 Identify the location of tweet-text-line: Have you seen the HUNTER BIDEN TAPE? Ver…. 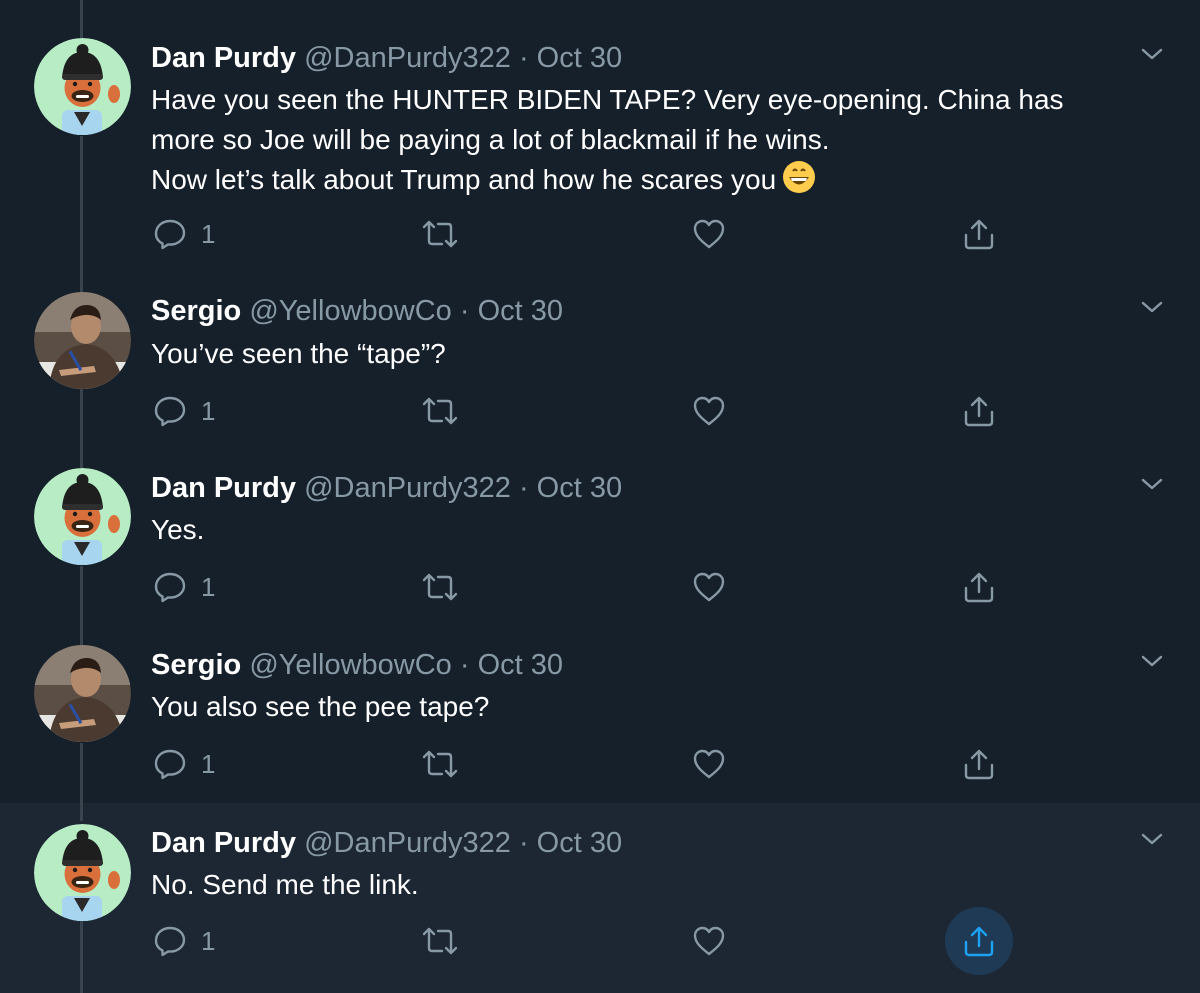
(607, 99).